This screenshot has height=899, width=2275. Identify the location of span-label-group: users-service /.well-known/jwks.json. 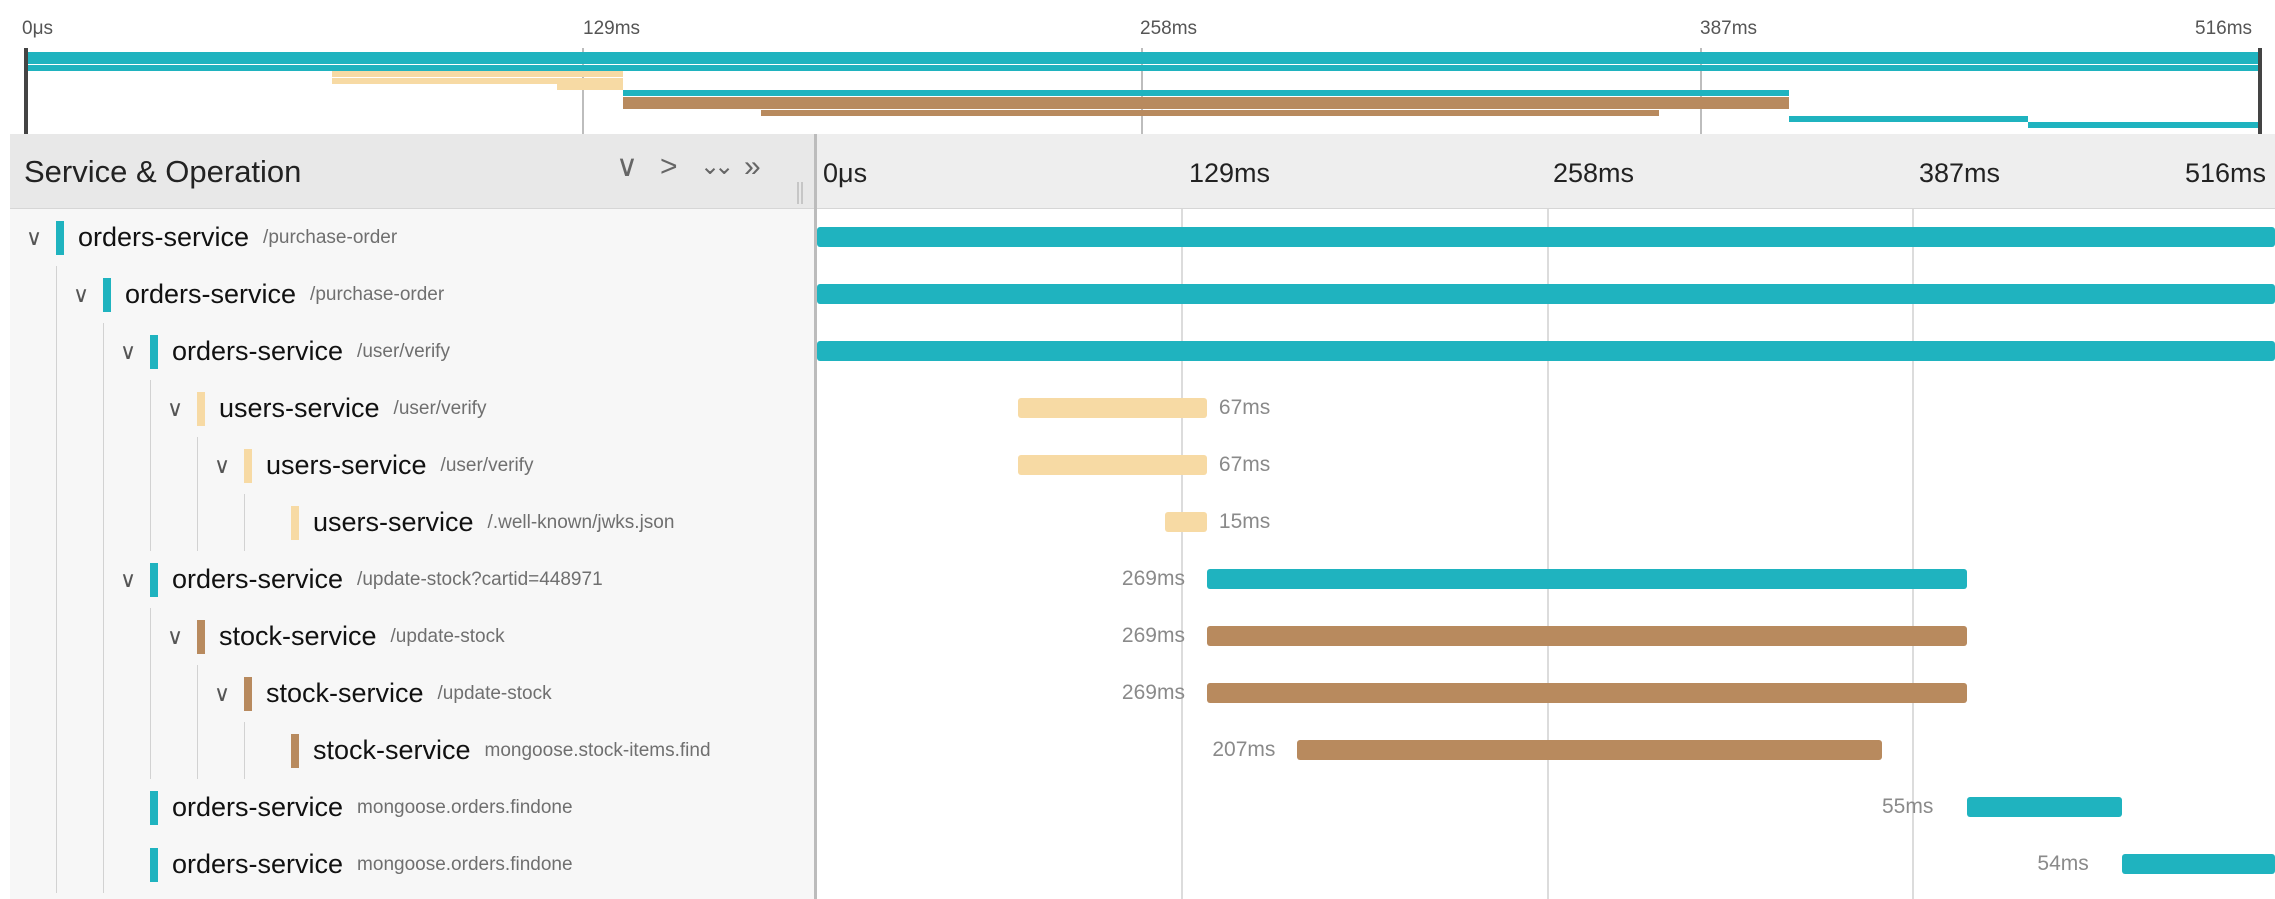
(465, 522).